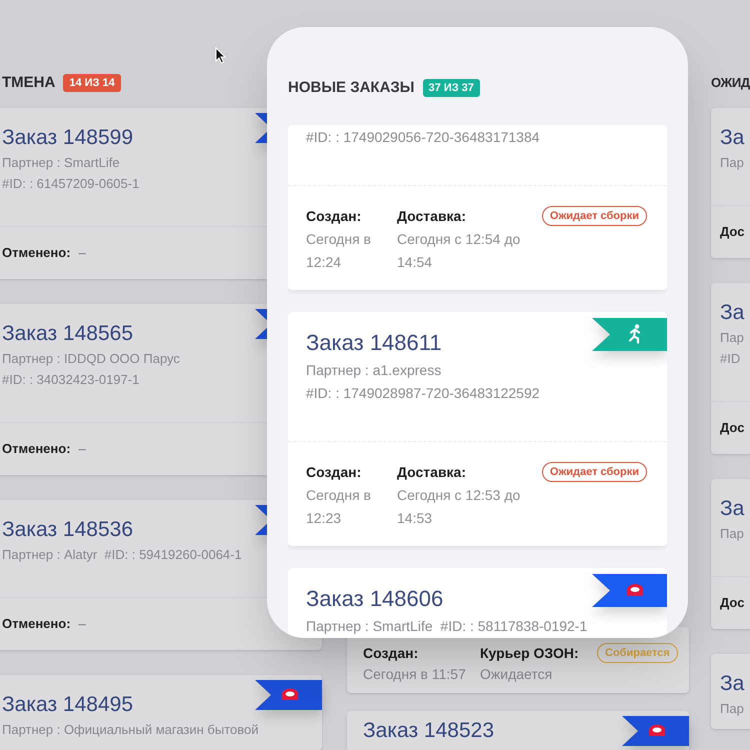 The height and width of the screenshot is (750, 750). What do you see at coordinates (730, 83) in the screenshot?
I see `column-title: ОЖИД` at bounding box center [730, 83].